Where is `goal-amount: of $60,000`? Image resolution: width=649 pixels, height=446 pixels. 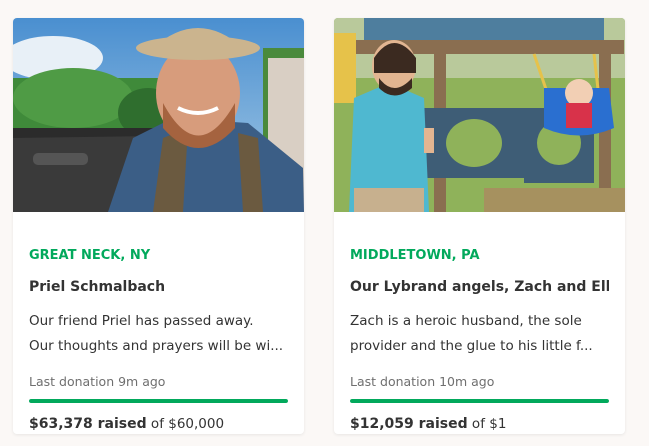
goal-amount: of $60,000 is located at coordinates (185, 424).